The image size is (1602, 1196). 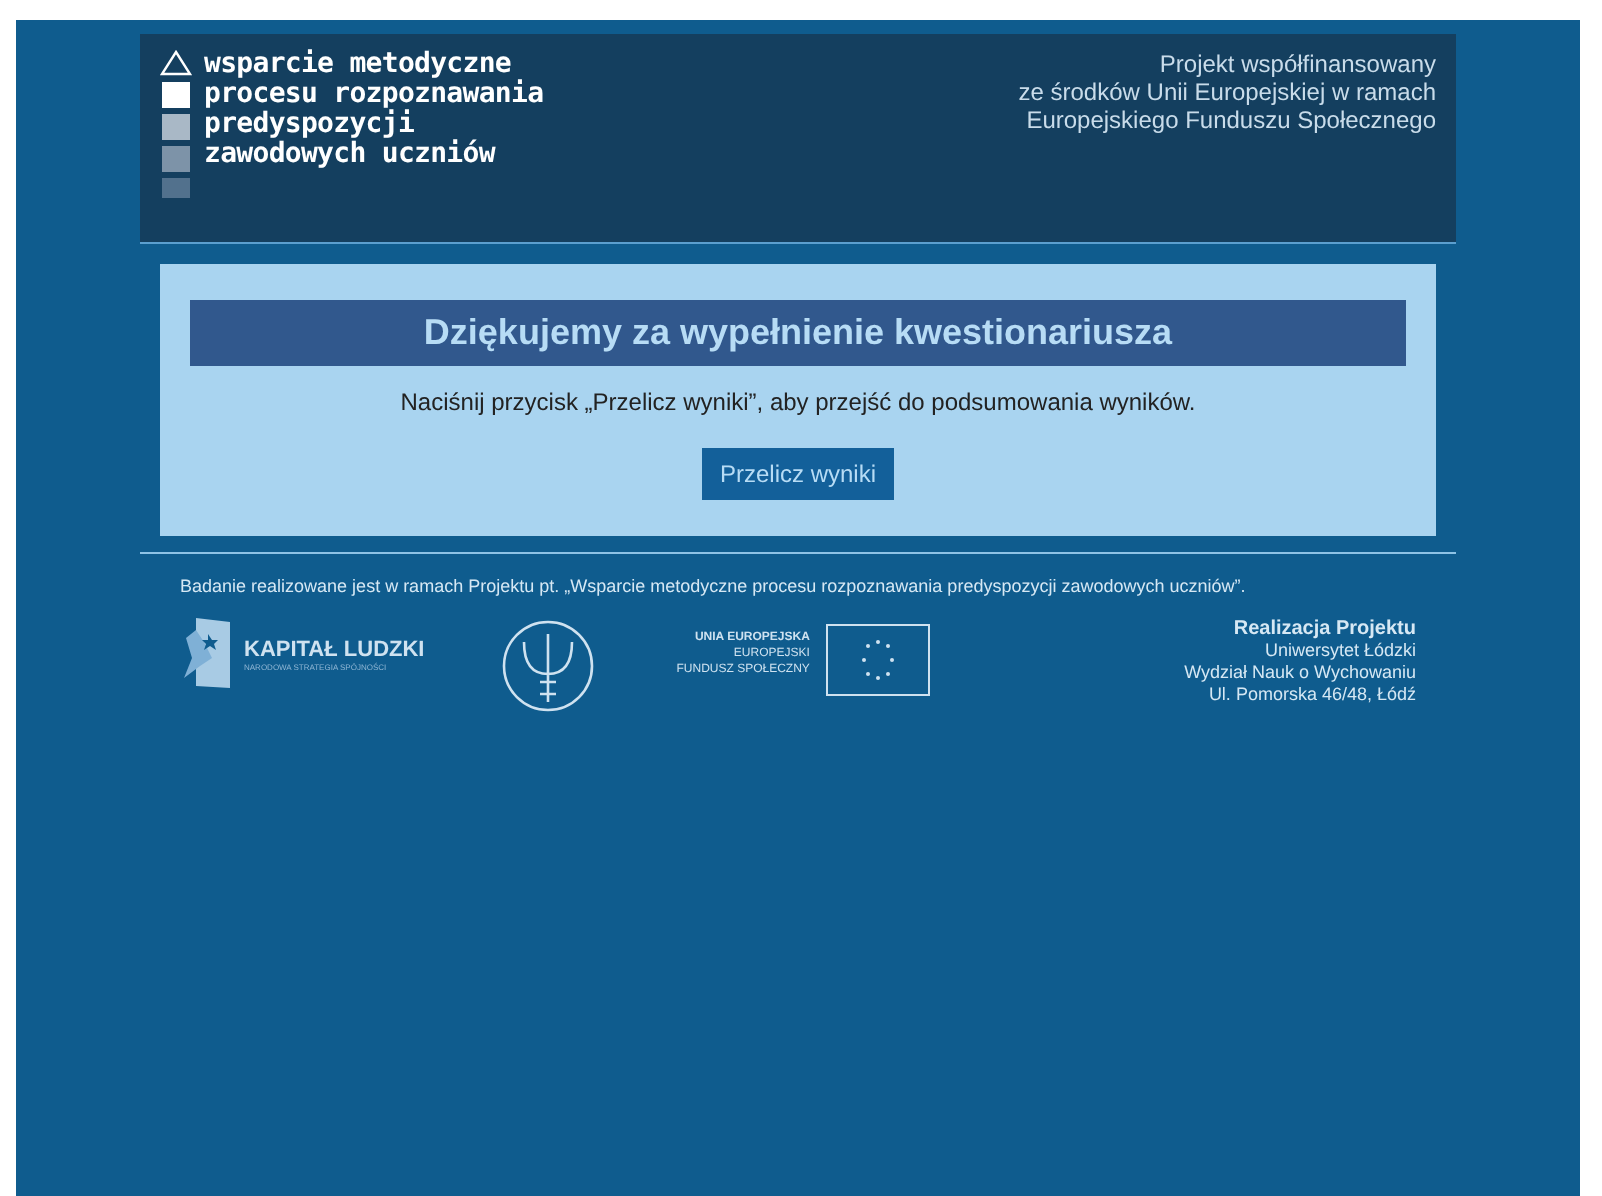 I want to click on cofinancing-text: Europejskiego Funduszu Społecznego, so click(x=1231, y=120).